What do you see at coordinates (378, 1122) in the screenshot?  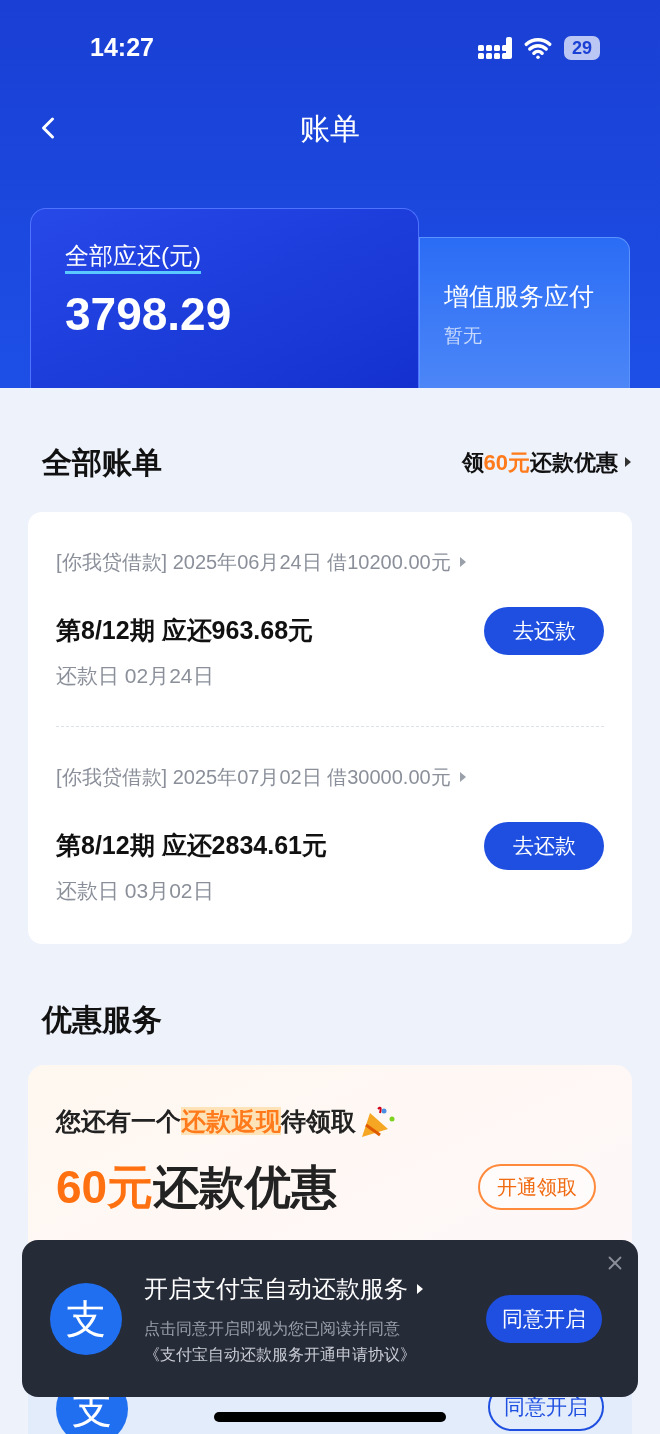 I see `party-popper-icon` at bounding box center [378, 1122].